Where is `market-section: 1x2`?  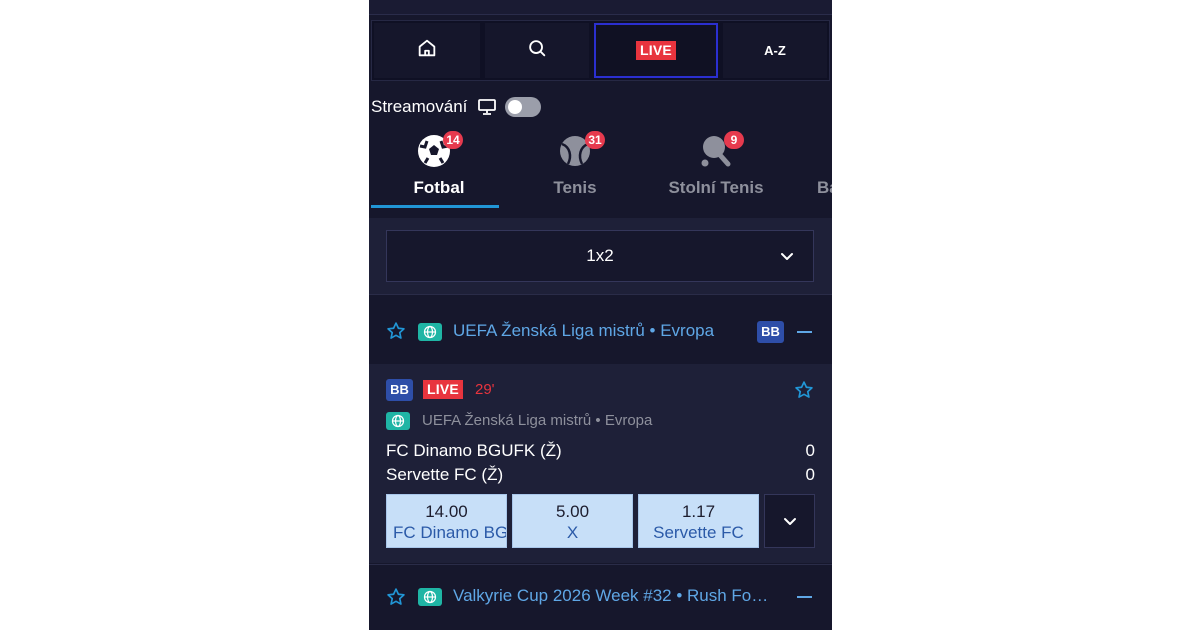
market-section: 1x2 is located at coordinates (600, 256).